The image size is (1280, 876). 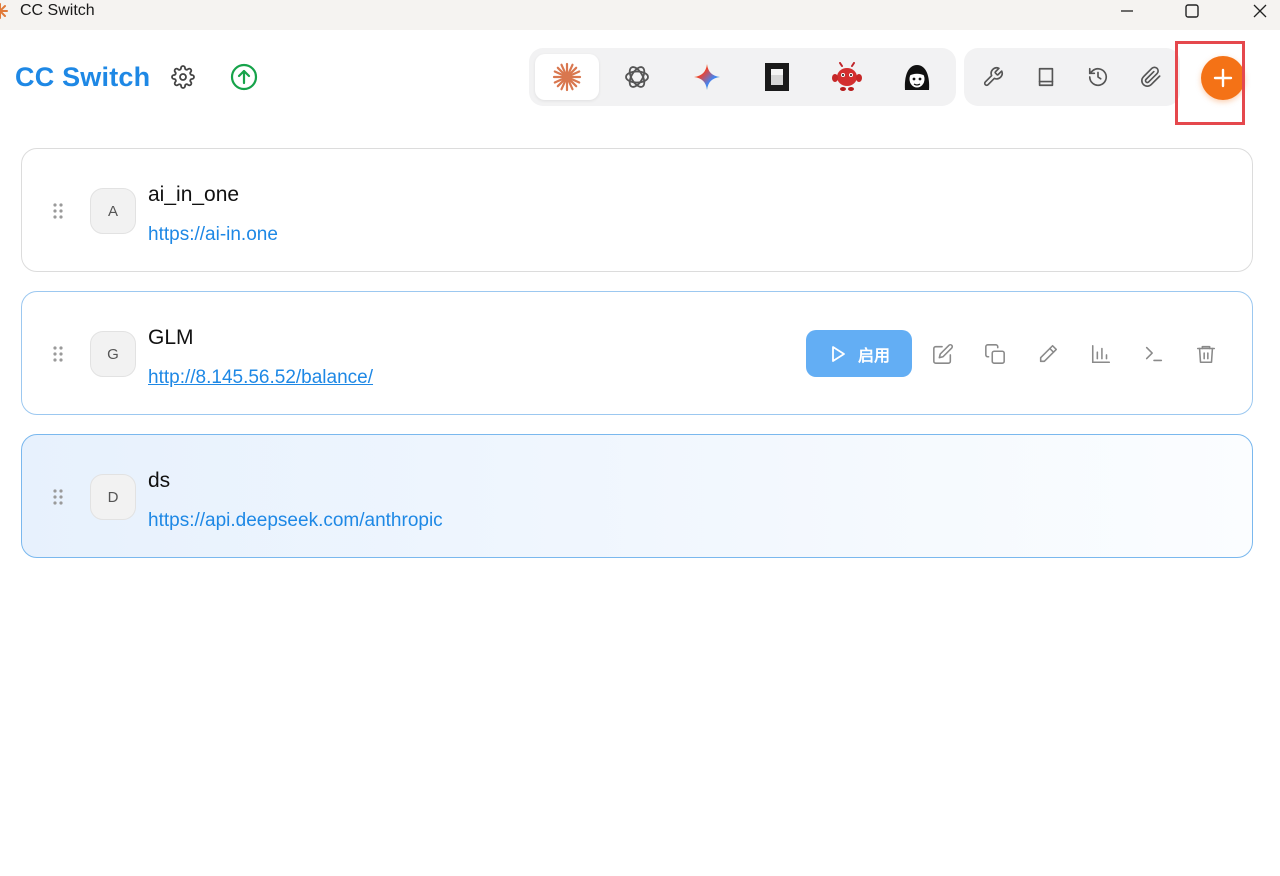 I want to click on provider-avatar: A, so click(x=113, y=211).